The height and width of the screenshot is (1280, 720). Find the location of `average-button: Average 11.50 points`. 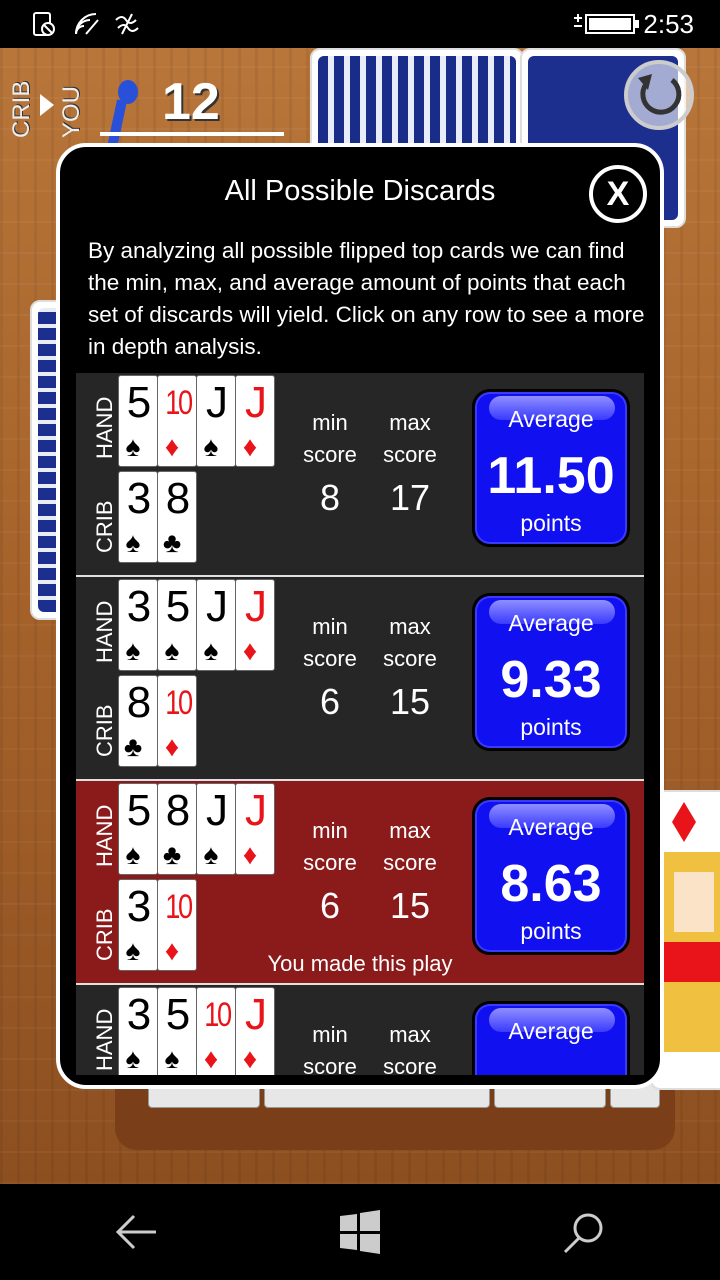

average-button: Average 11.50 points is located at coordinates (551, 468).